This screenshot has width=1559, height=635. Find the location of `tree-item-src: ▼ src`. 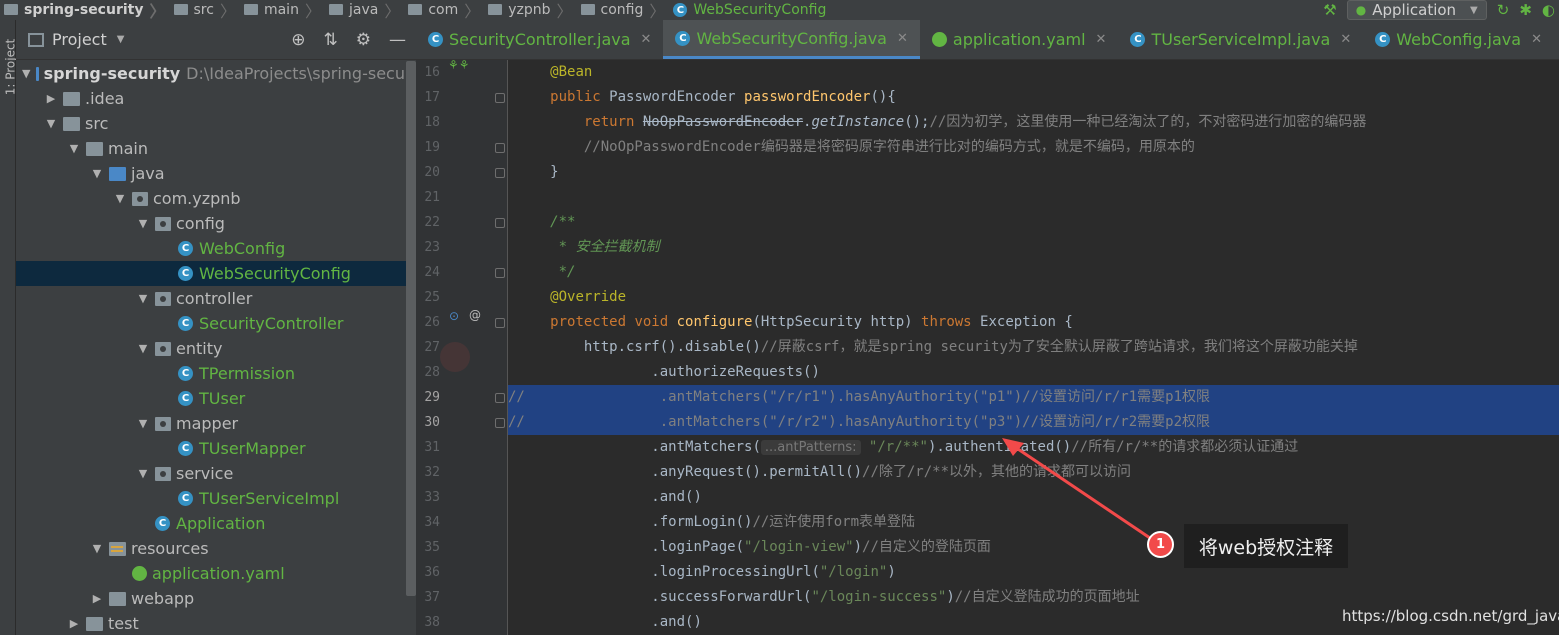

tree-item-src: ▼ src is located at coordinates (216, 123).